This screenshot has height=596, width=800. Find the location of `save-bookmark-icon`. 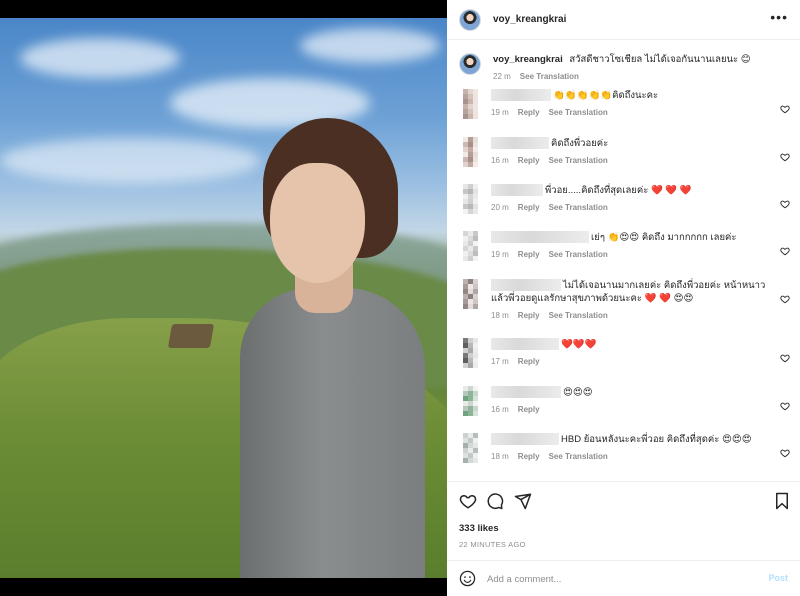

save-bookmark-icon is located at coordinates (782, 501).